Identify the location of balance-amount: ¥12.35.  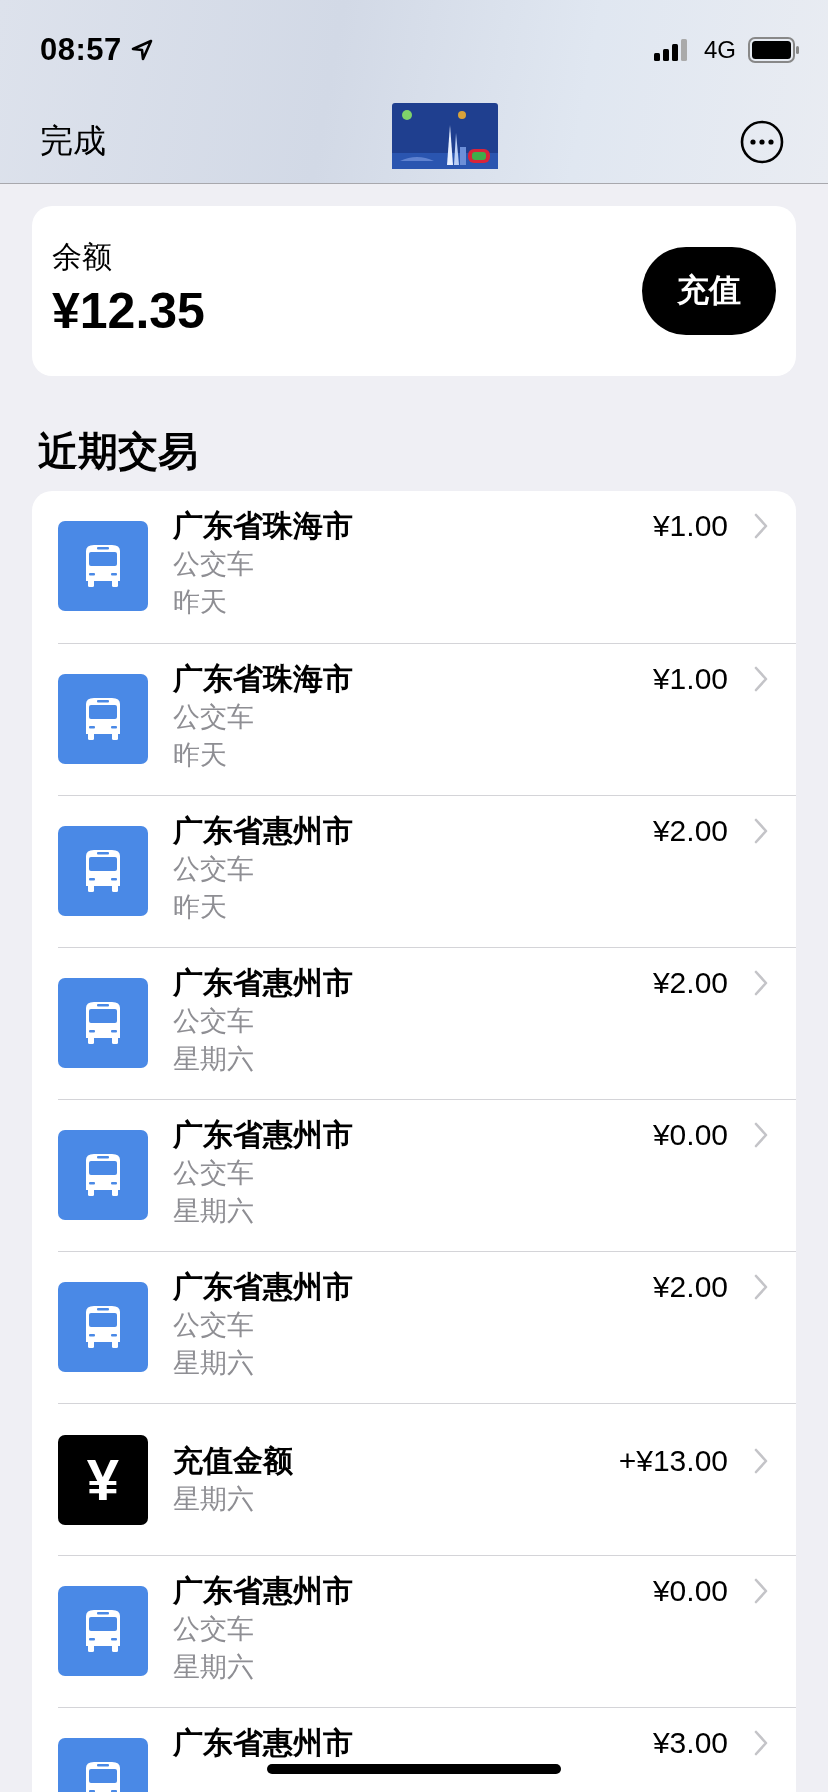
(128, 310).